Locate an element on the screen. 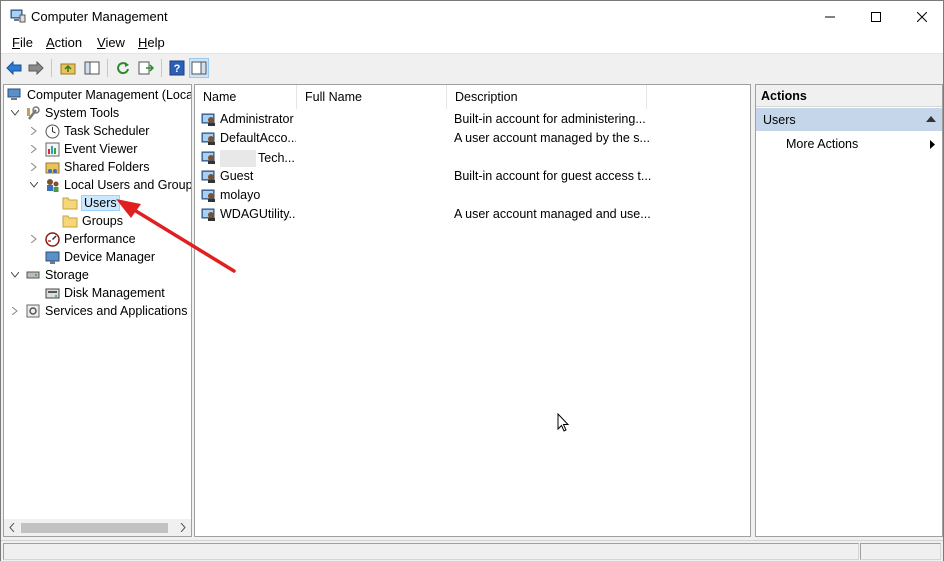 The image size is (944, 561). tree-item-disk-management: Disk Management is located at coordinates (104, 293).